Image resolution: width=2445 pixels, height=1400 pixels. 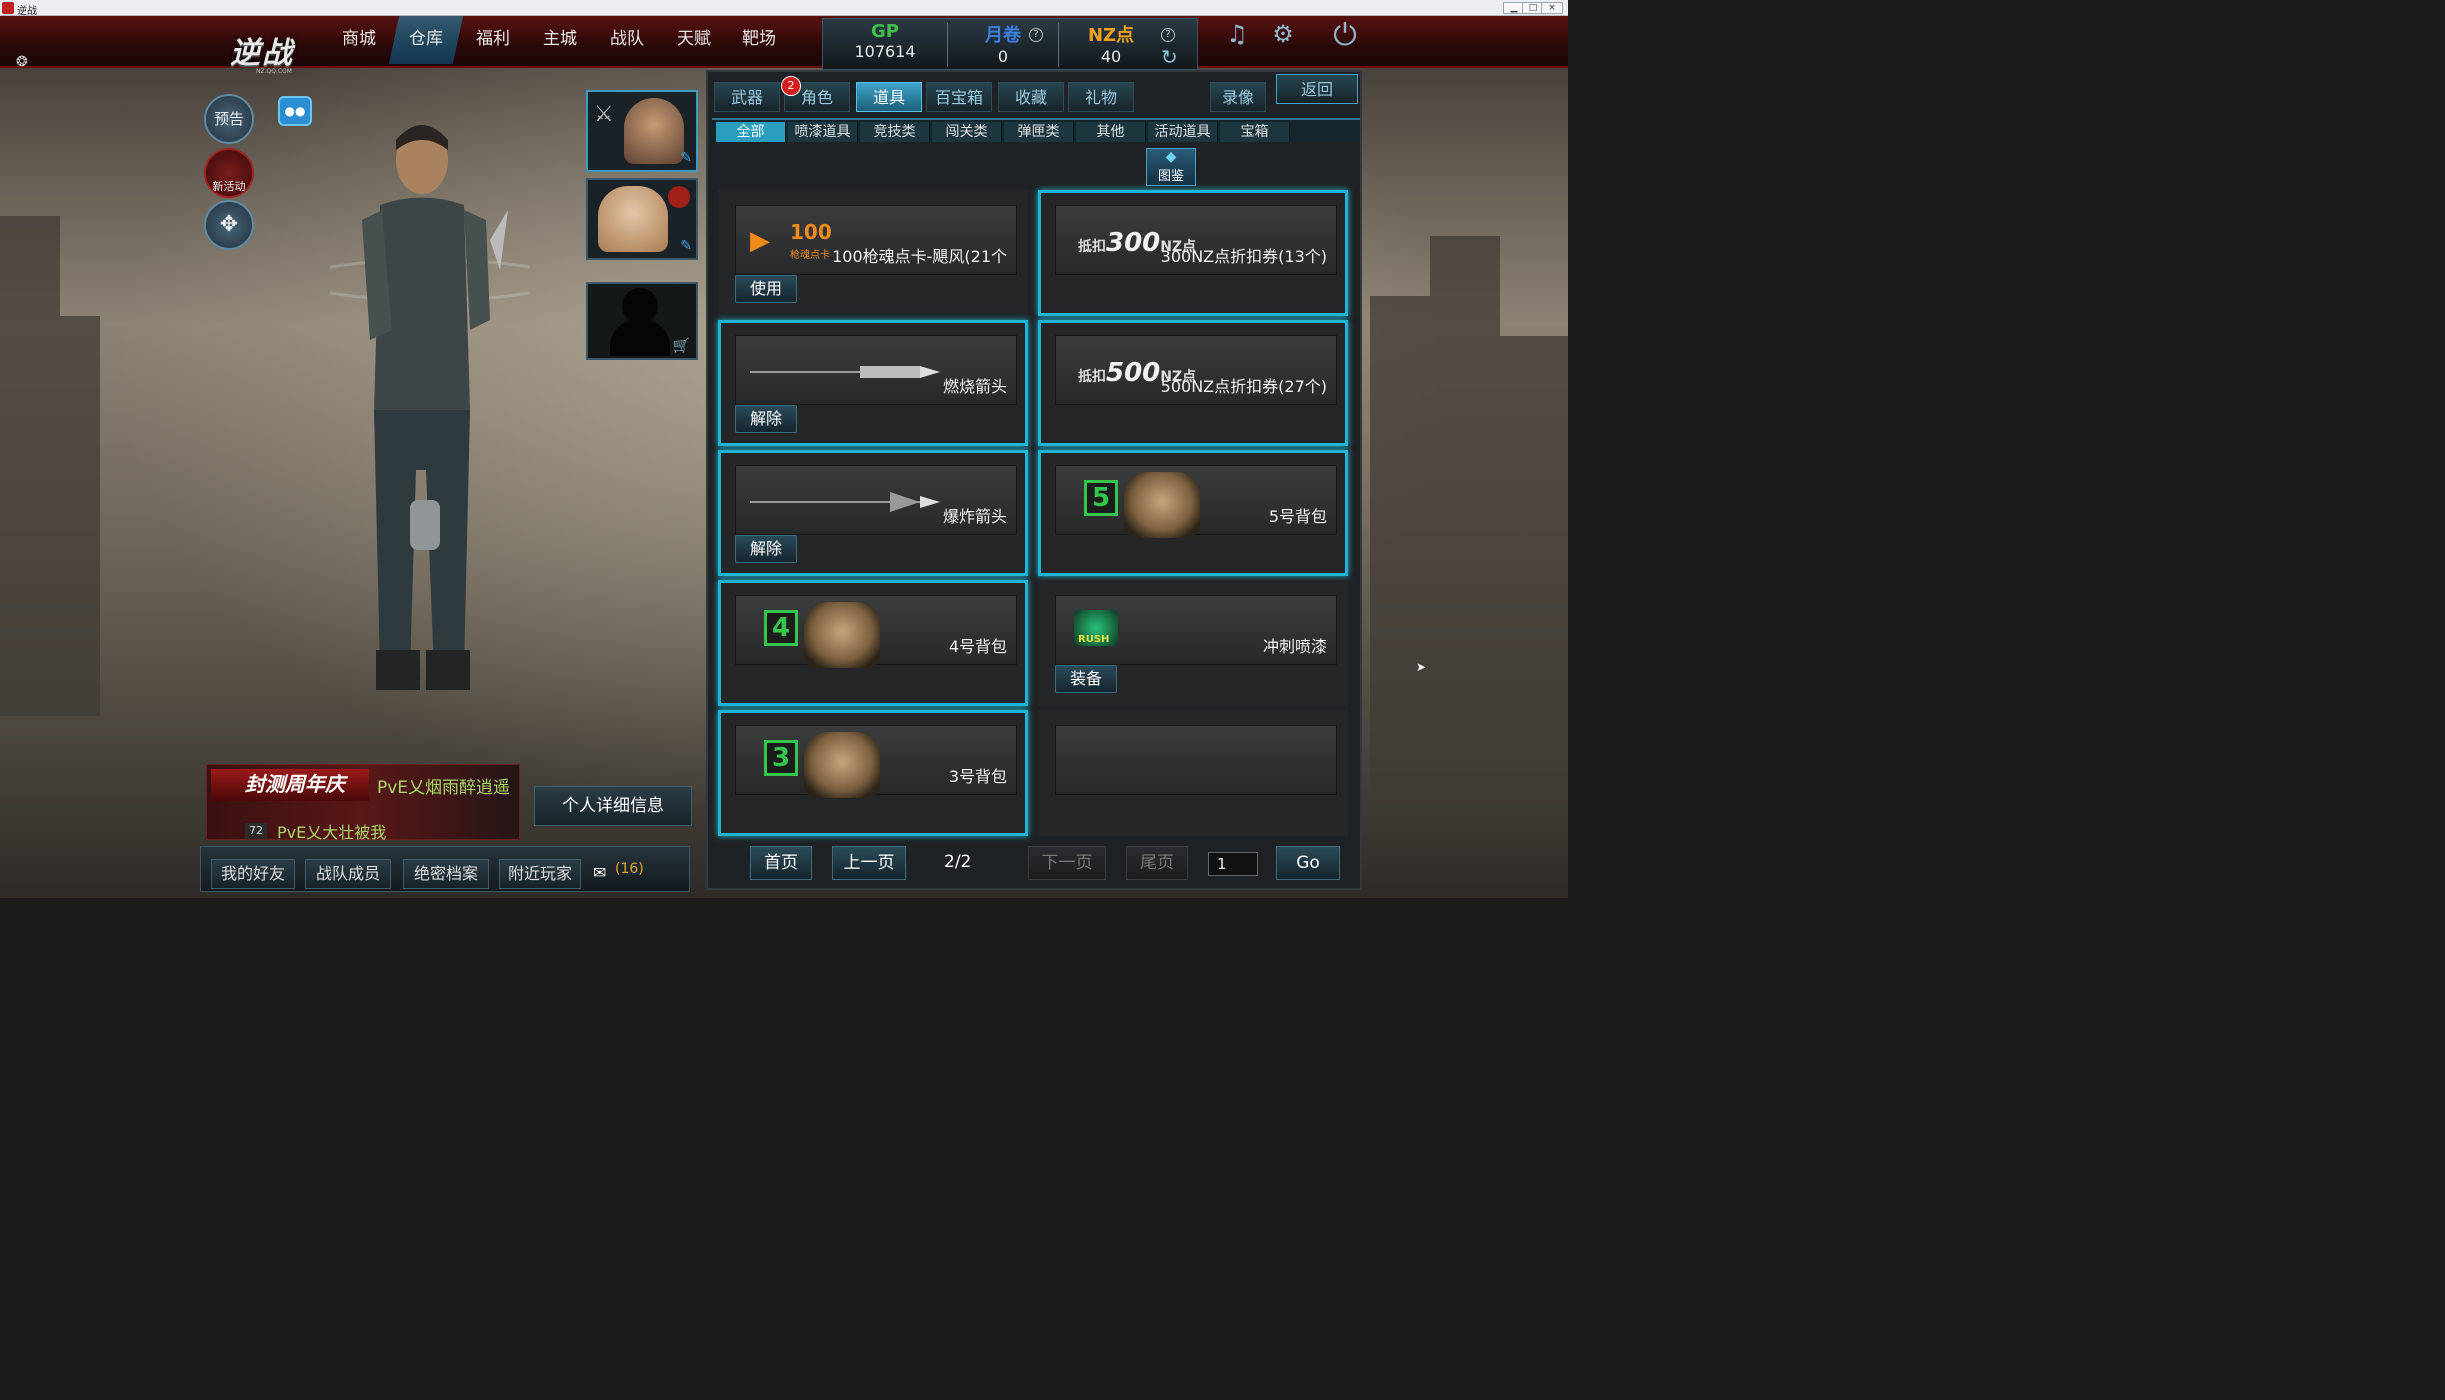 I want to click on nav-warehouse: 仓库, so click(x=426, y=36).